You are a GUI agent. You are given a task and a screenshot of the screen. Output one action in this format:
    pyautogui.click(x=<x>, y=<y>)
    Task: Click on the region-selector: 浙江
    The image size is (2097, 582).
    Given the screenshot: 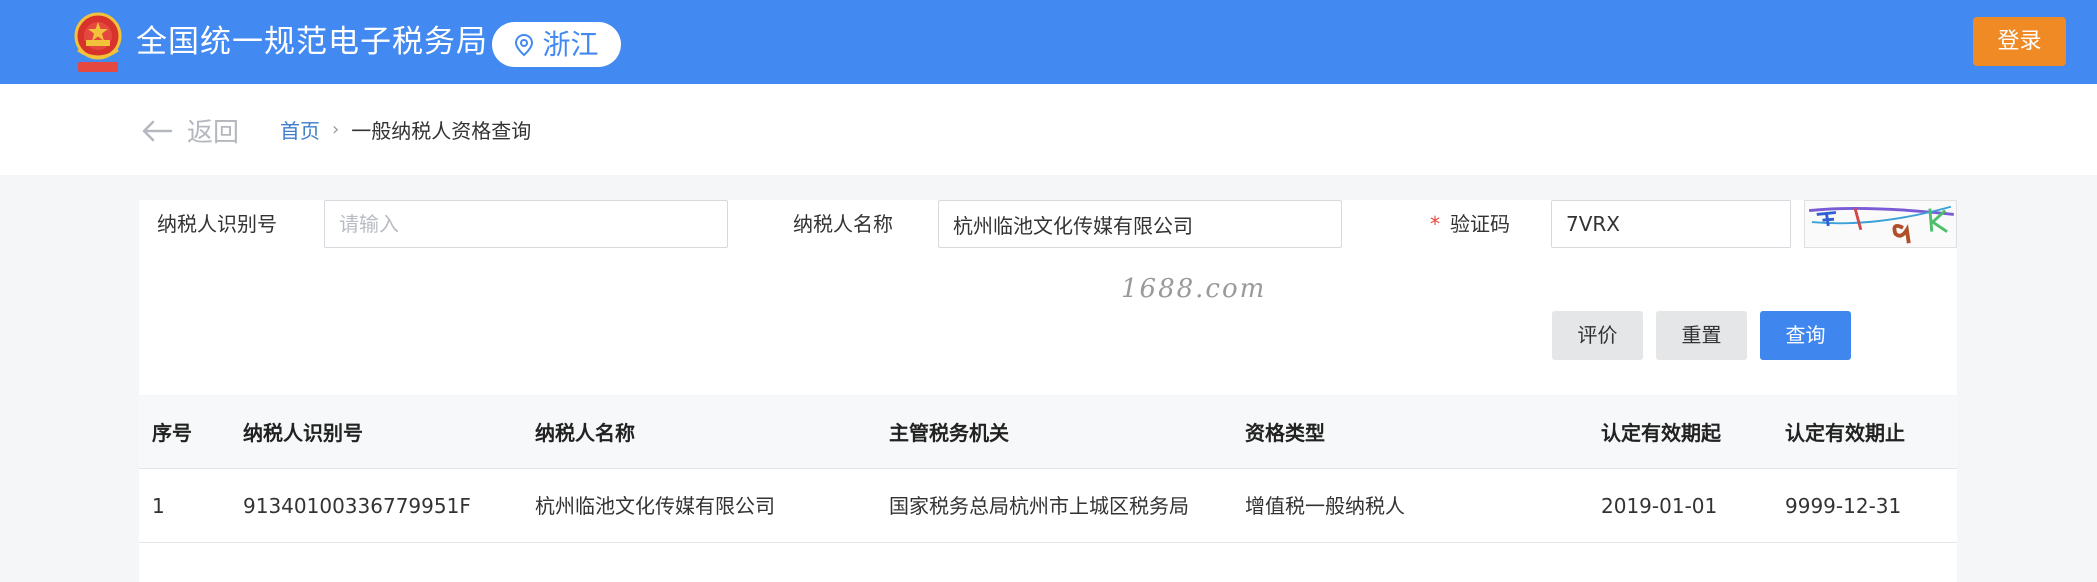 What is the action you would take?
    pyautogui.click(x=556, y=44)
    